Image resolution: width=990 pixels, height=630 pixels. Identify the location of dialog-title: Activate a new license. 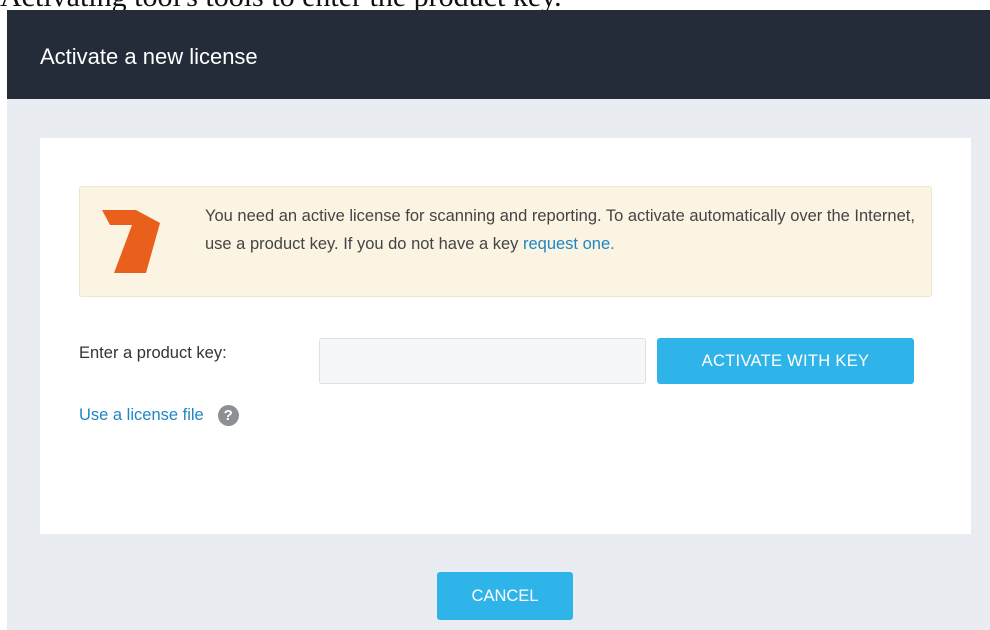
(149, 56).